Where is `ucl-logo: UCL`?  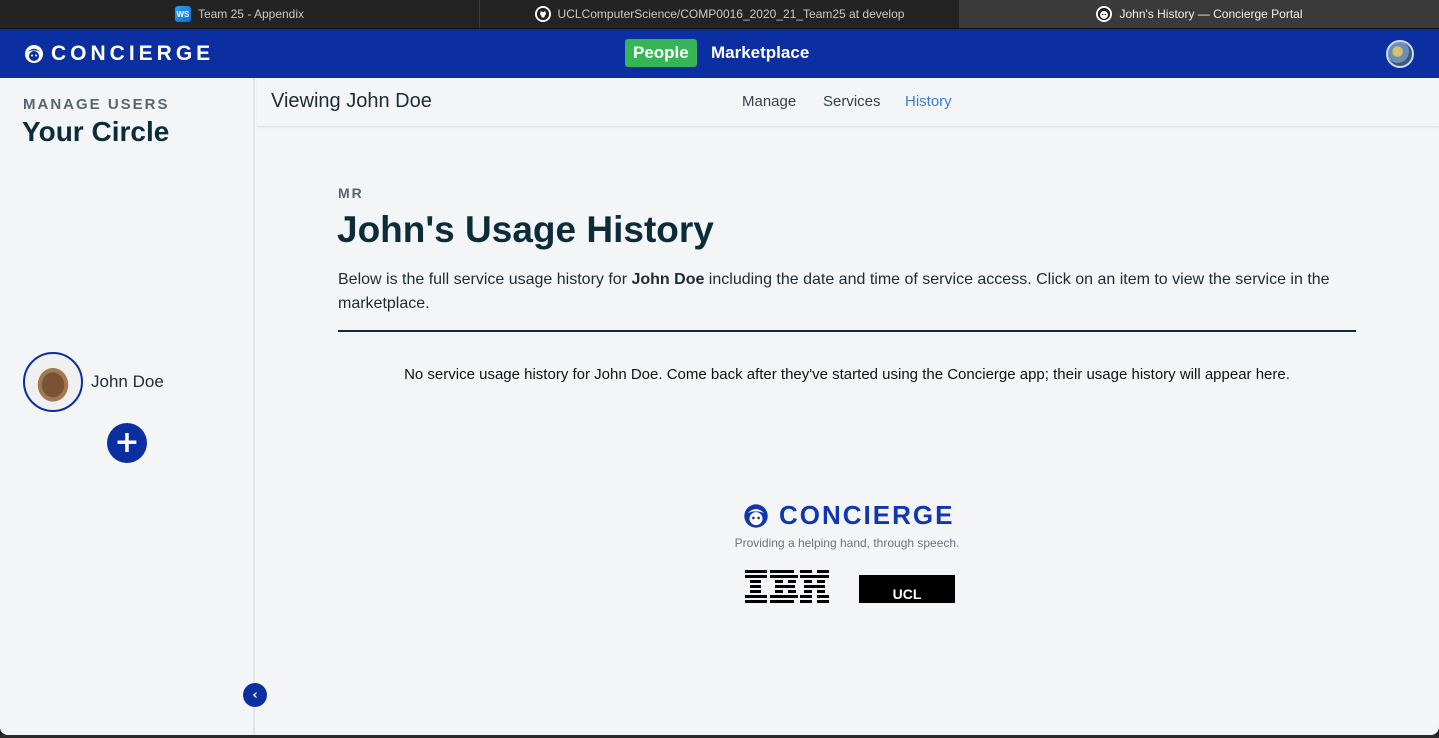
ucl-logo: UCL is located at coordinates (907, 589).